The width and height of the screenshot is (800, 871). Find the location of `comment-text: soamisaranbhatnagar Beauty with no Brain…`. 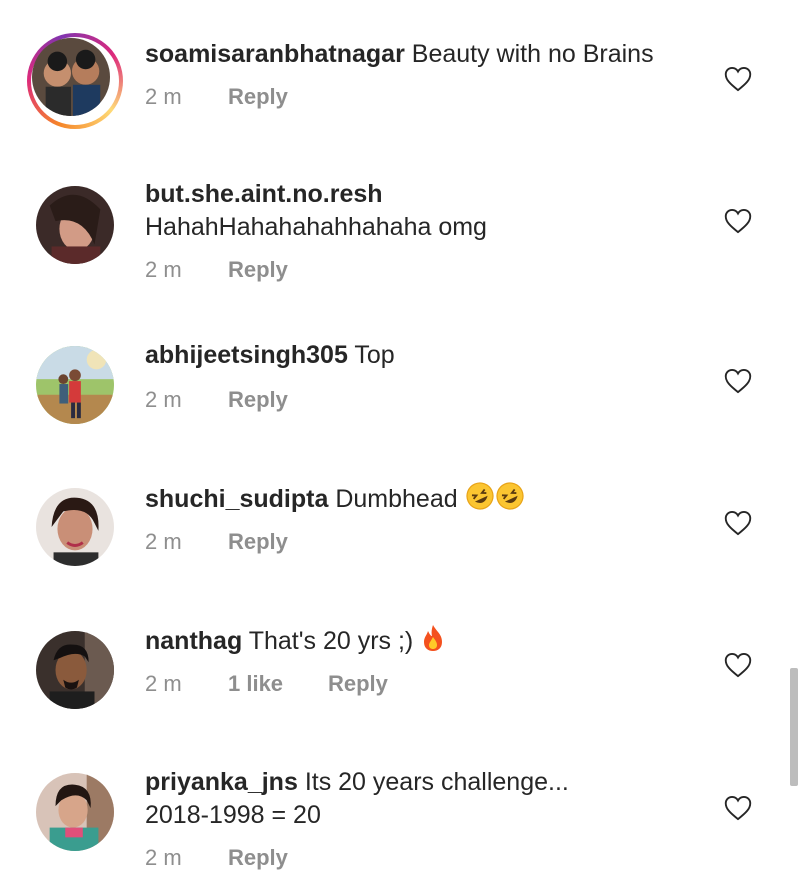

comment-text: soamisaranbhatnagar Beauty with no Brain… is located at coordinates (425, 54).